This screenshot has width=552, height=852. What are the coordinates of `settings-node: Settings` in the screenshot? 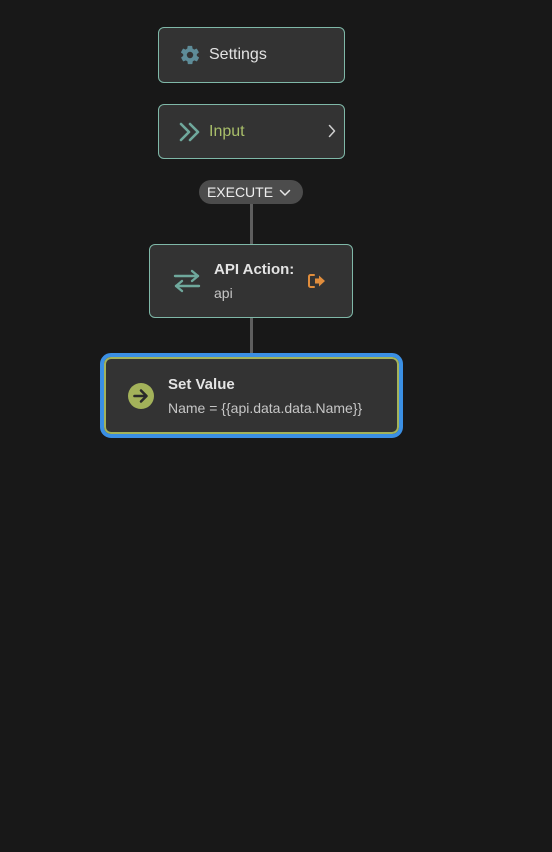 It's located at (251, 55).